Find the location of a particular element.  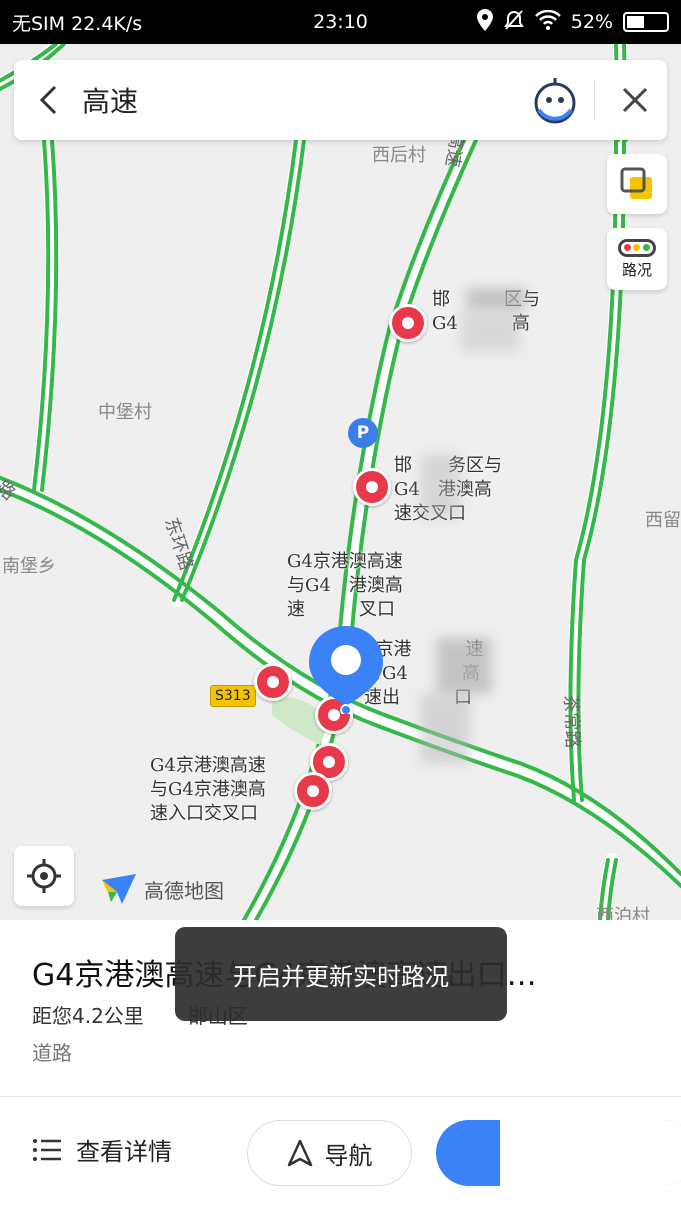

traffic-light-icon is located at coordinates (637, 247).